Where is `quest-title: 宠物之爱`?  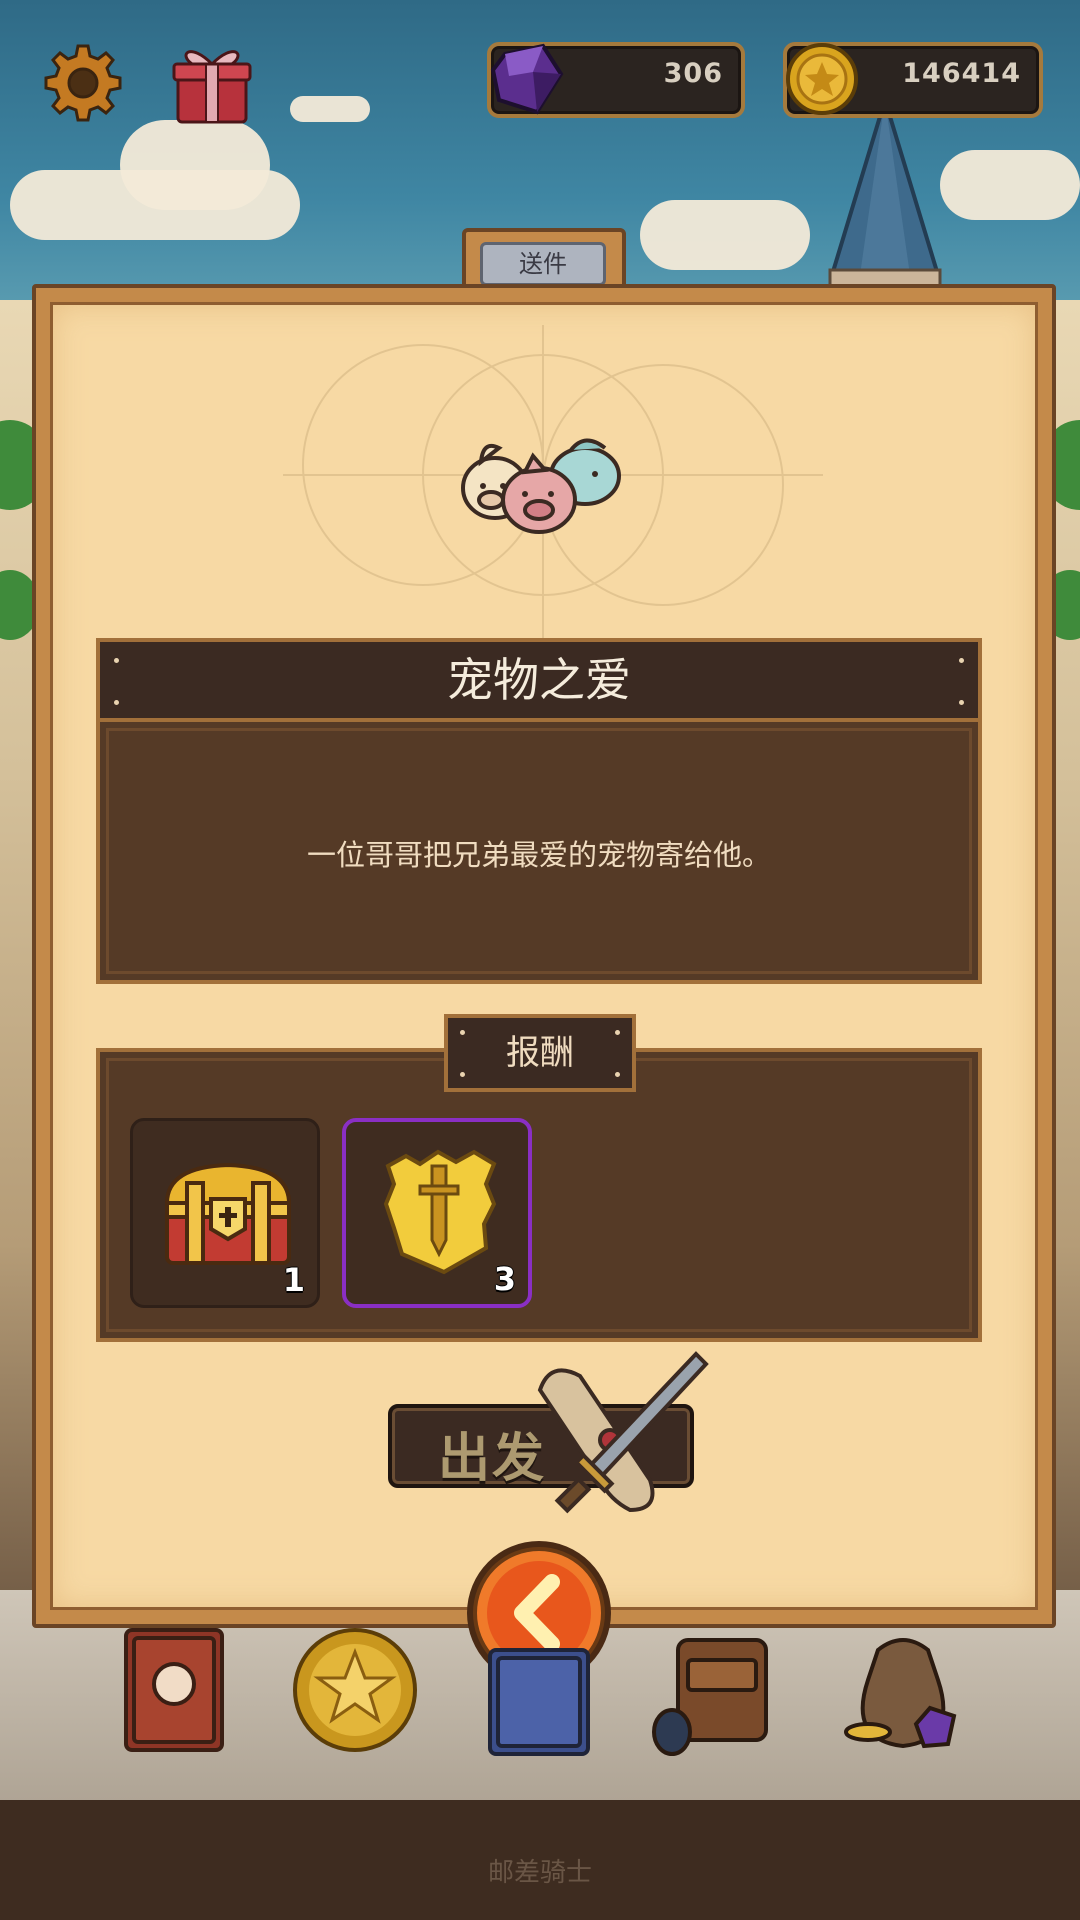
quest-title: 宠物之爱 is located at coordinates (539, 680).